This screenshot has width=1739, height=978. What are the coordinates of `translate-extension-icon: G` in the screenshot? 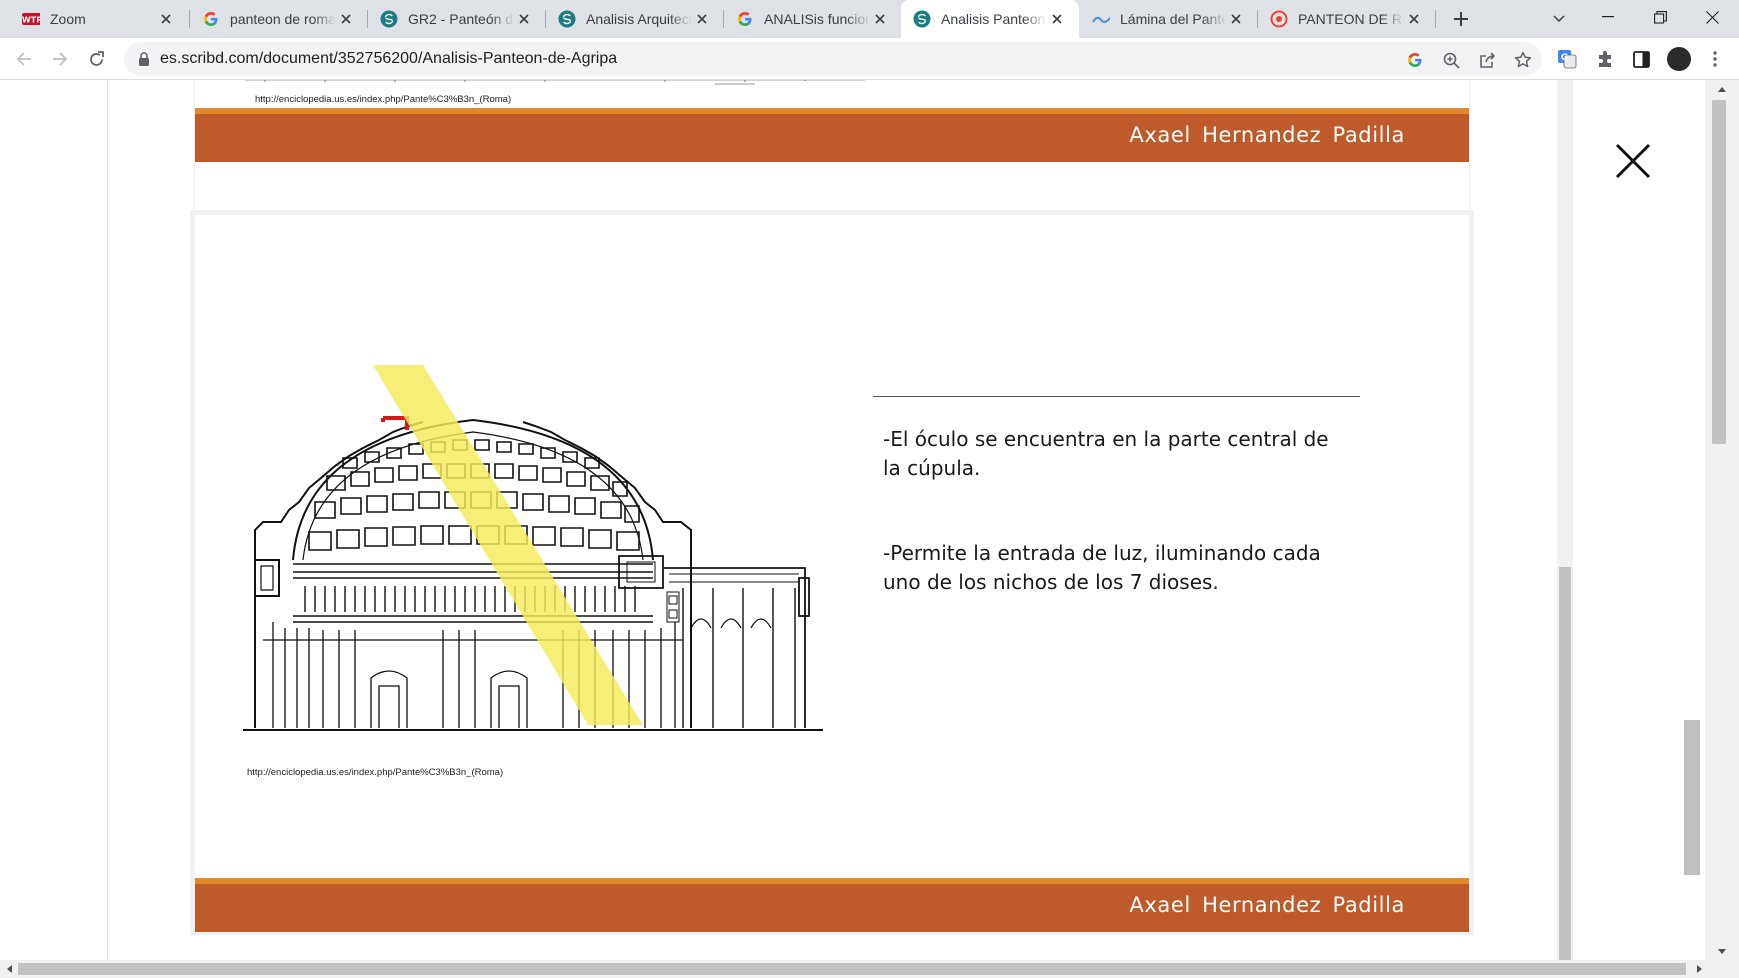 It's located at (1567, 59).